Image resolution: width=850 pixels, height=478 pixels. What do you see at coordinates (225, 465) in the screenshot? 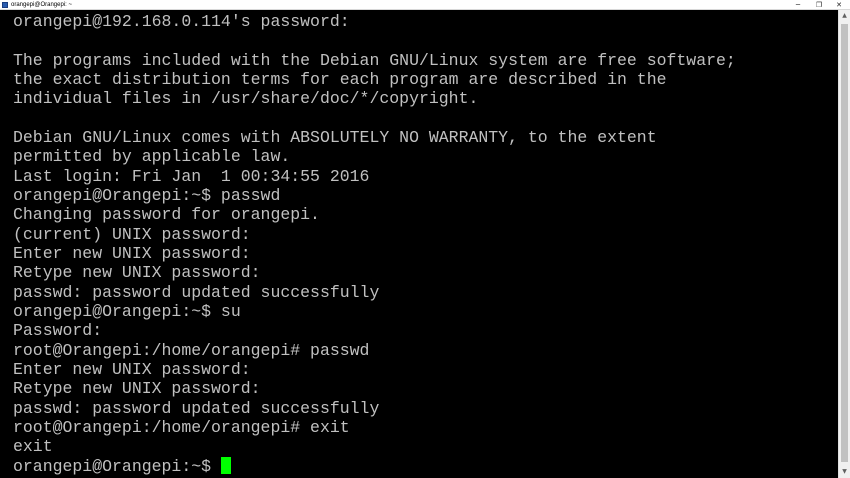
I see `text-cursor` at bounding box center [225, 465].